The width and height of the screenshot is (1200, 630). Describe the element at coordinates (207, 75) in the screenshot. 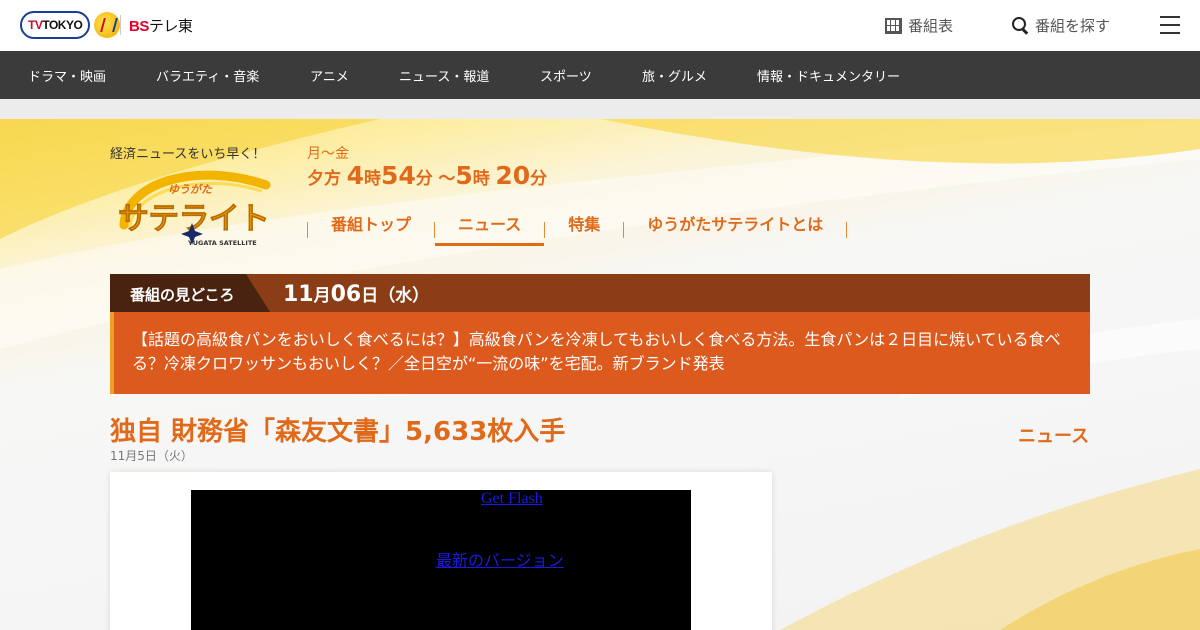

I see `genre-variety-music: バラエティ・音楽` at that location.